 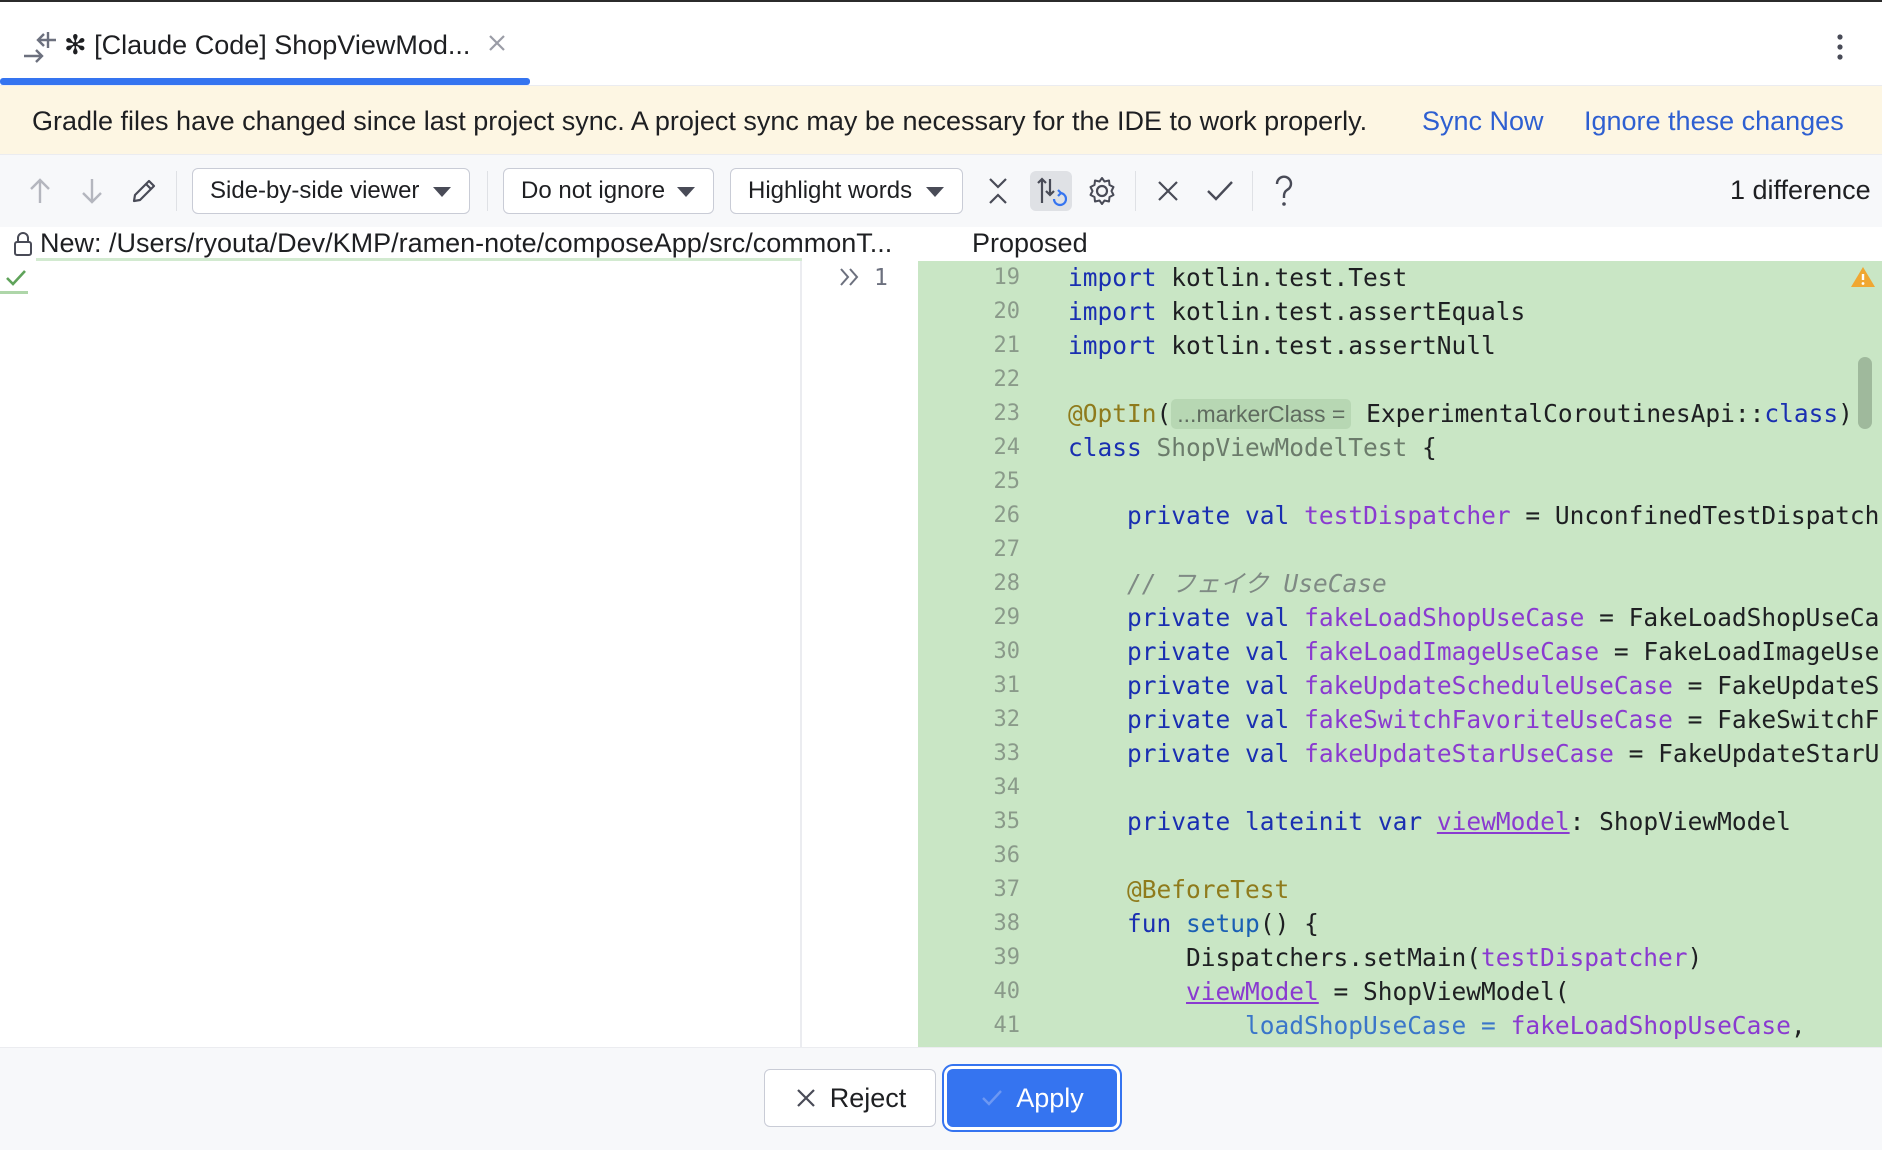 What do you see at coordinates (1007, 787) in the screenshot?
I see `line-number: 34` at bounding box center [1007, 787].